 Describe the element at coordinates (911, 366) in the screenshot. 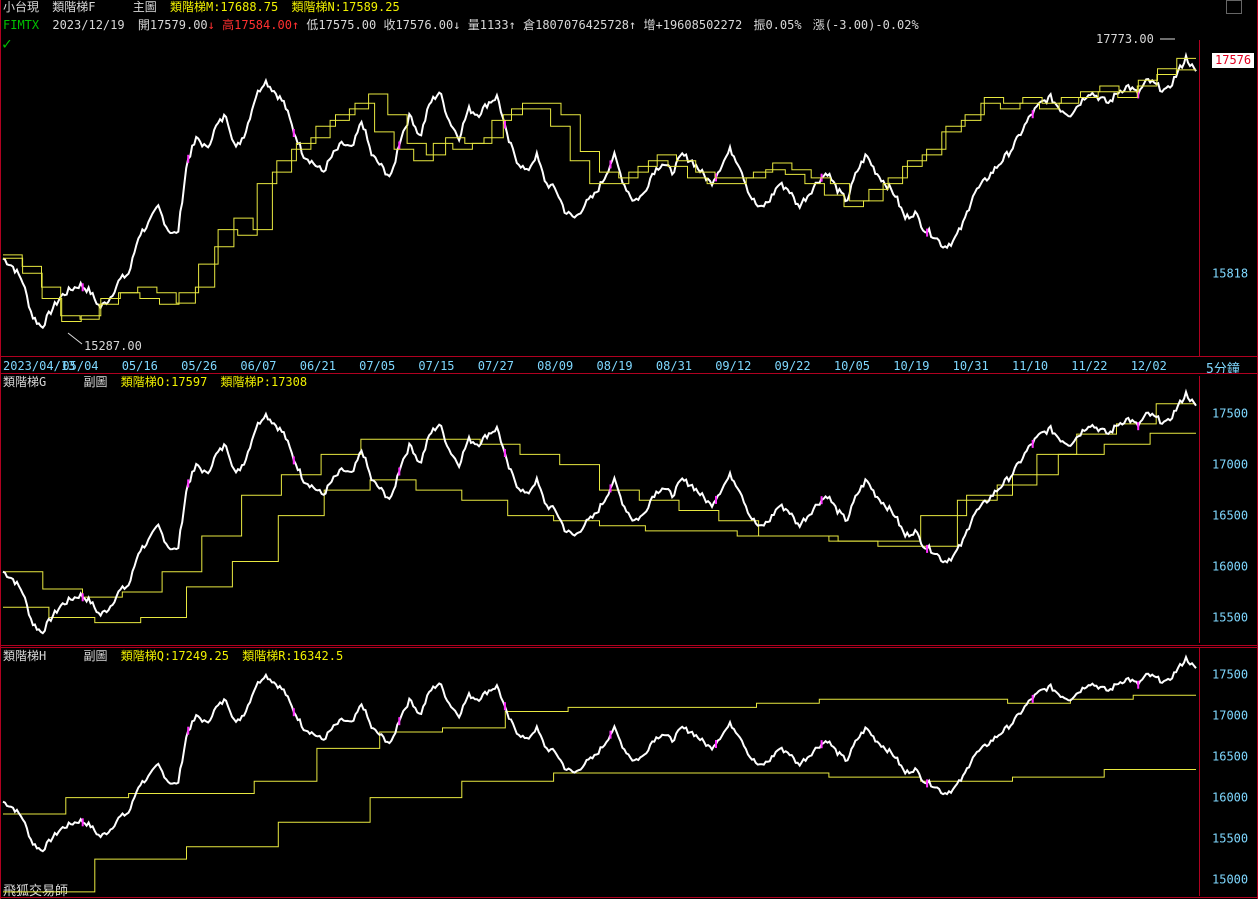

I see `x-tick-label: 10/19` at that location.